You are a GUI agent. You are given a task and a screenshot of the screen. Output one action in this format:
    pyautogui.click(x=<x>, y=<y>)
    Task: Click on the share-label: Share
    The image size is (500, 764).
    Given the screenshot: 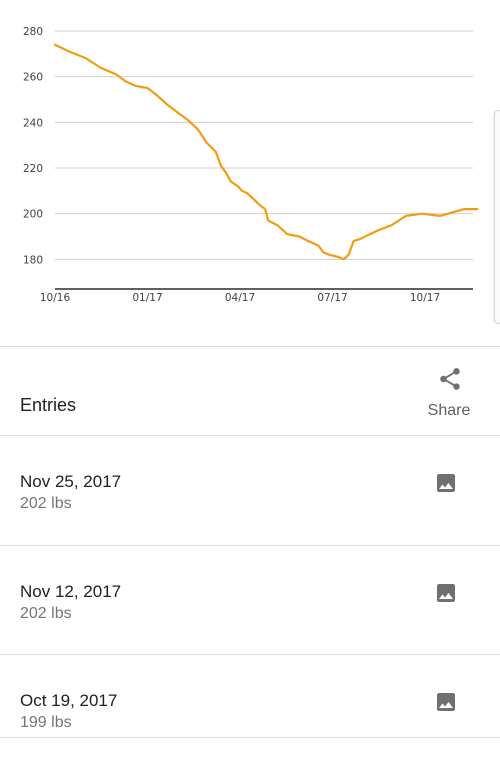 What is the action you would take?
    pyautogui.click(x=449, y=410)
    